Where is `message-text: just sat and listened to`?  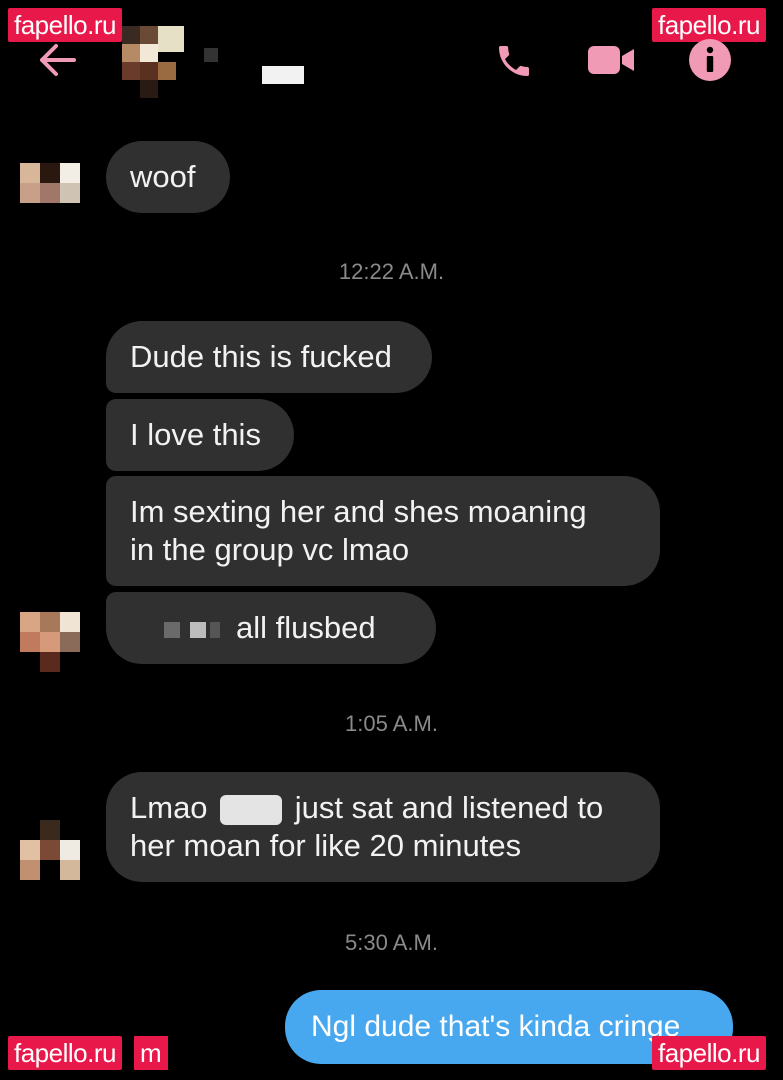 message-text: just sat and listened to is located at coordinates (449, 807).